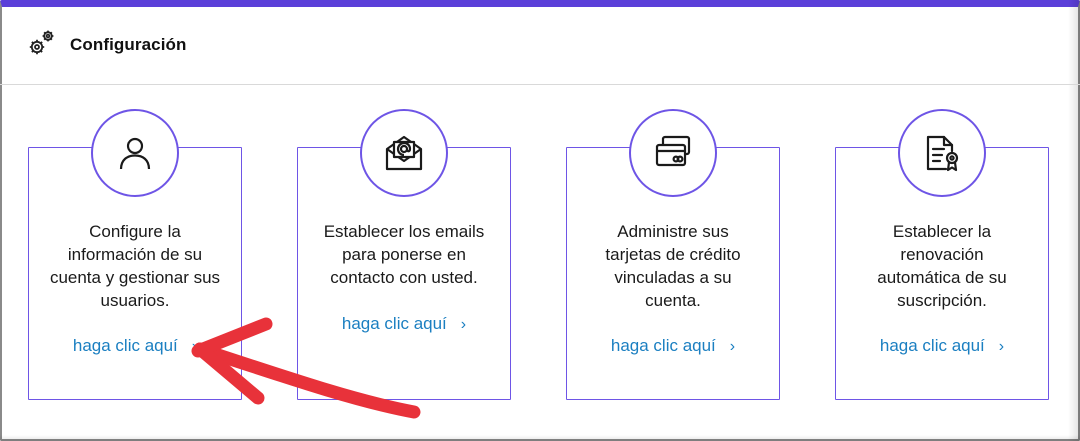 The image size is (1080, 441). What do you see at coordinates (41, 42) in the screenshot?
I see `gears-icon` at bounding box center [41, 42].